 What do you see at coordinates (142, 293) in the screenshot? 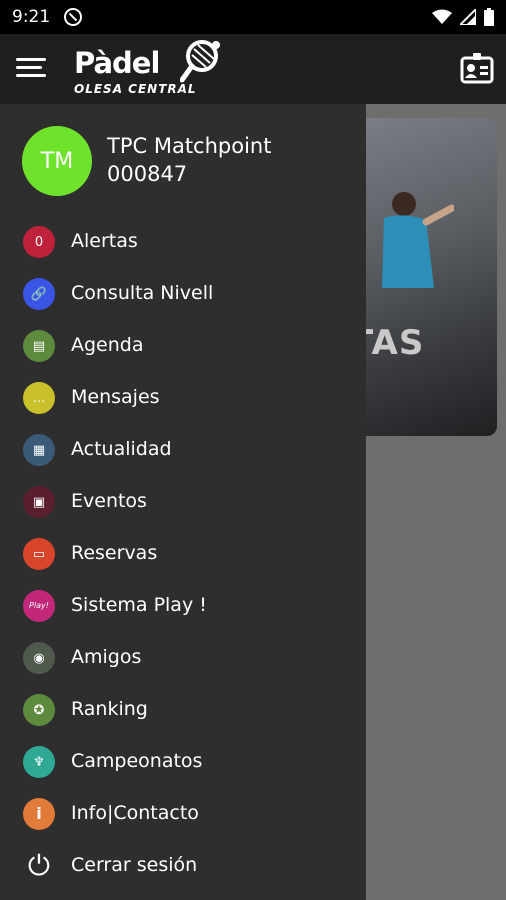
I see `menu-item-label: Consulta Nivell` at bounding box center [142, 293].